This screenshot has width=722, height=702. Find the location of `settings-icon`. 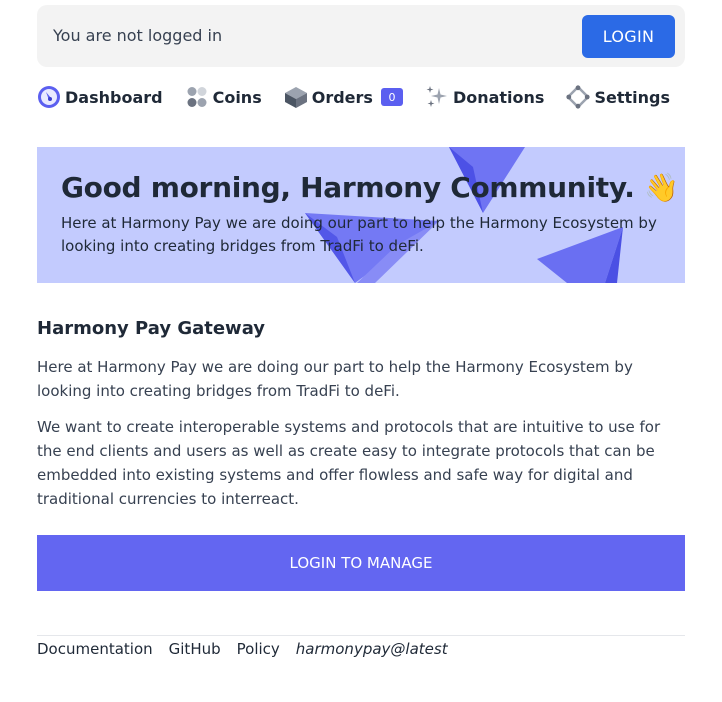

settings-icon is located at coordinates (578, 97).